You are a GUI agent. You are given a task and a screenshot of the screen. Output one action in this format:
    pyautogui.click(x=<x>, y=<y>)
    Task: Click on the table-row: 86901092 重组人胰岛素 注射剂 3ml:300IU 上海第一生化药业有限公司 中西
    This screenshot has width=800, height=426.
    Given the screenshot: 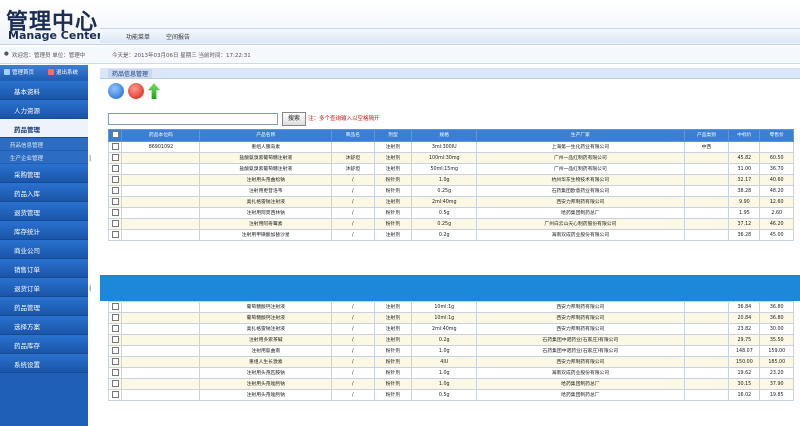 What is the action you would take?
    pyautogui.click(x=450, y=147)
    